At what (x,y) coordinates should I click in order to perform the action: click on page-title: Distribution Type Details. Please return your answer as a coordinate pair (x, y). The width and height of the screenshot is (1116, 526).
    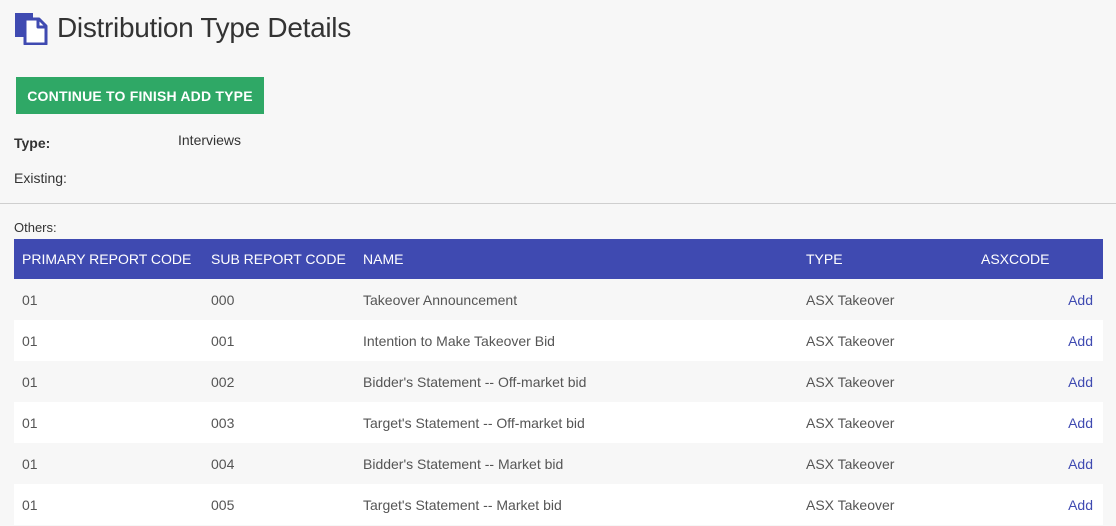
    Looking at the image, I should click on (204, 27).